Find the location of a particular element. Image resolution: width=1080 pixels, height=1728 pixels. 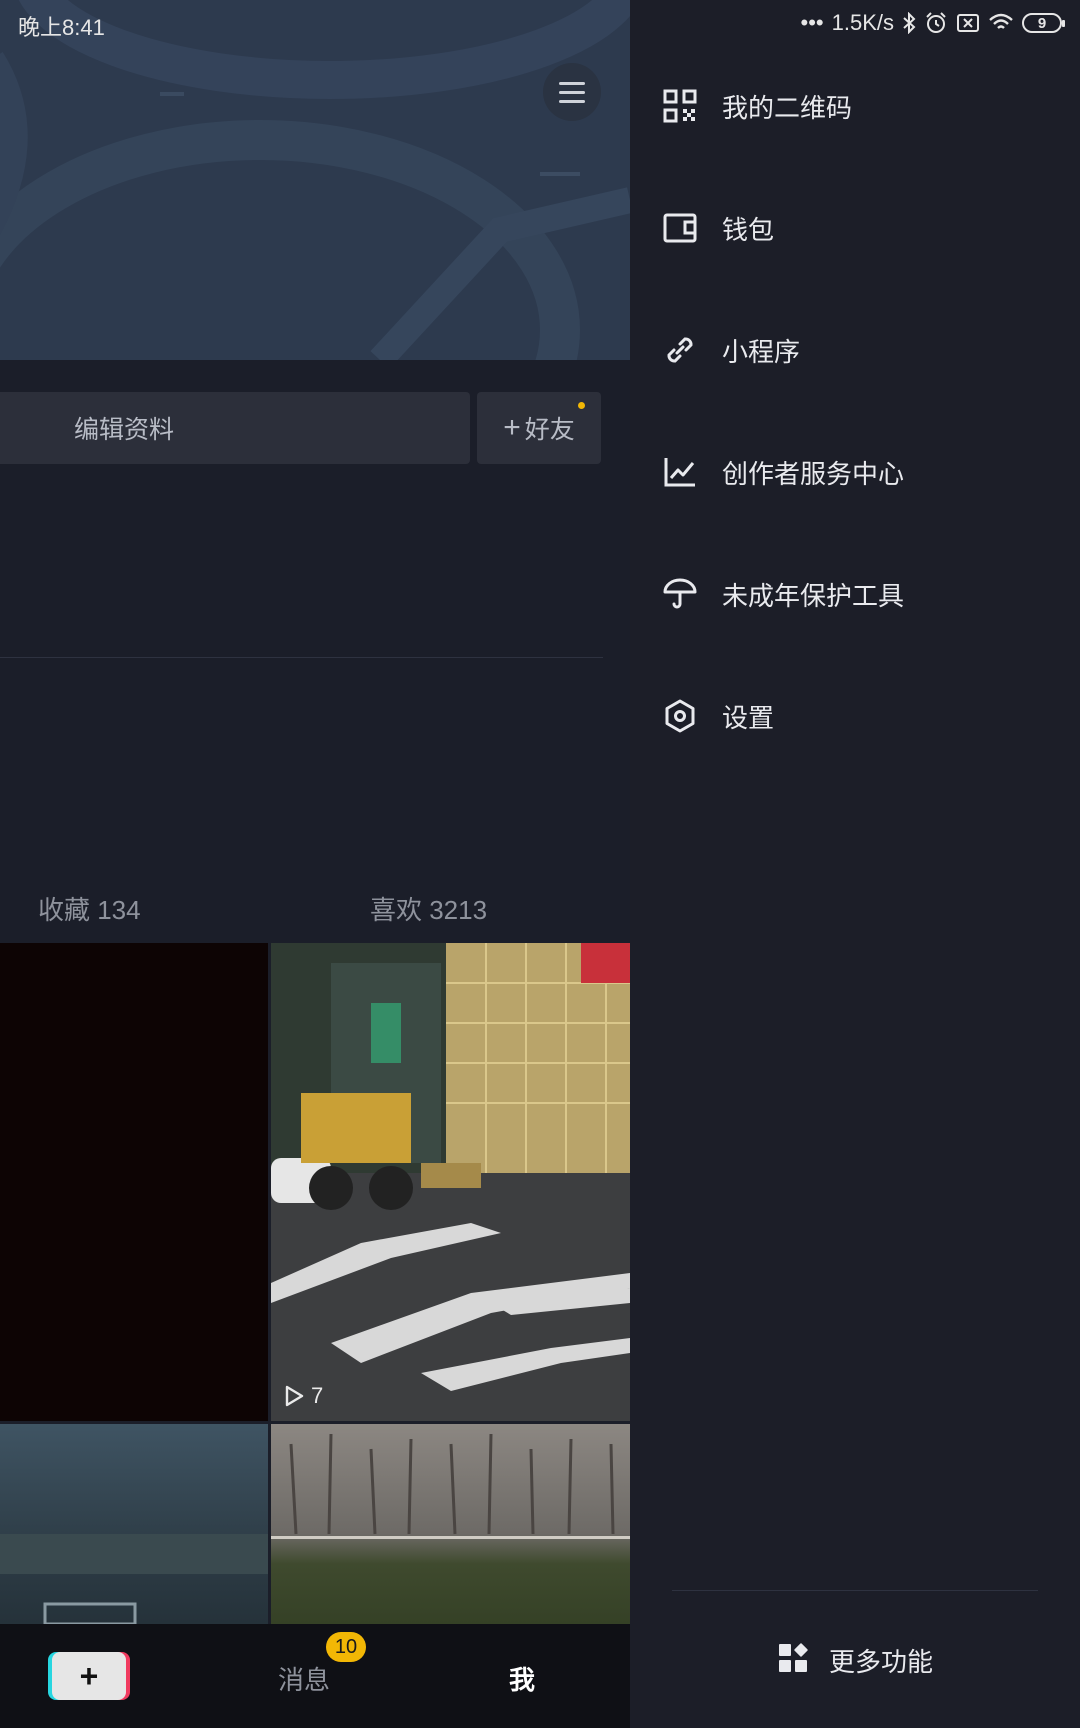

alarm-icon is located at coordinates (936, 22).